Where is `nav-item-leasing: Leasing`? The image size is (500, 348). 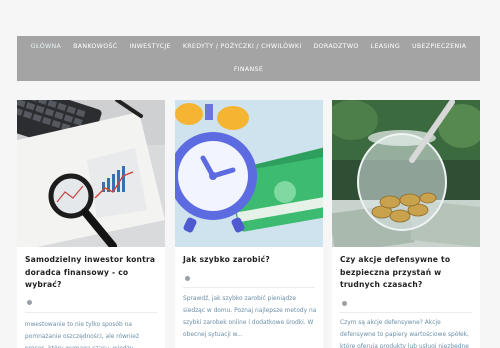
nav-item-leasing: Leasing is located at coordinates (385, 46).